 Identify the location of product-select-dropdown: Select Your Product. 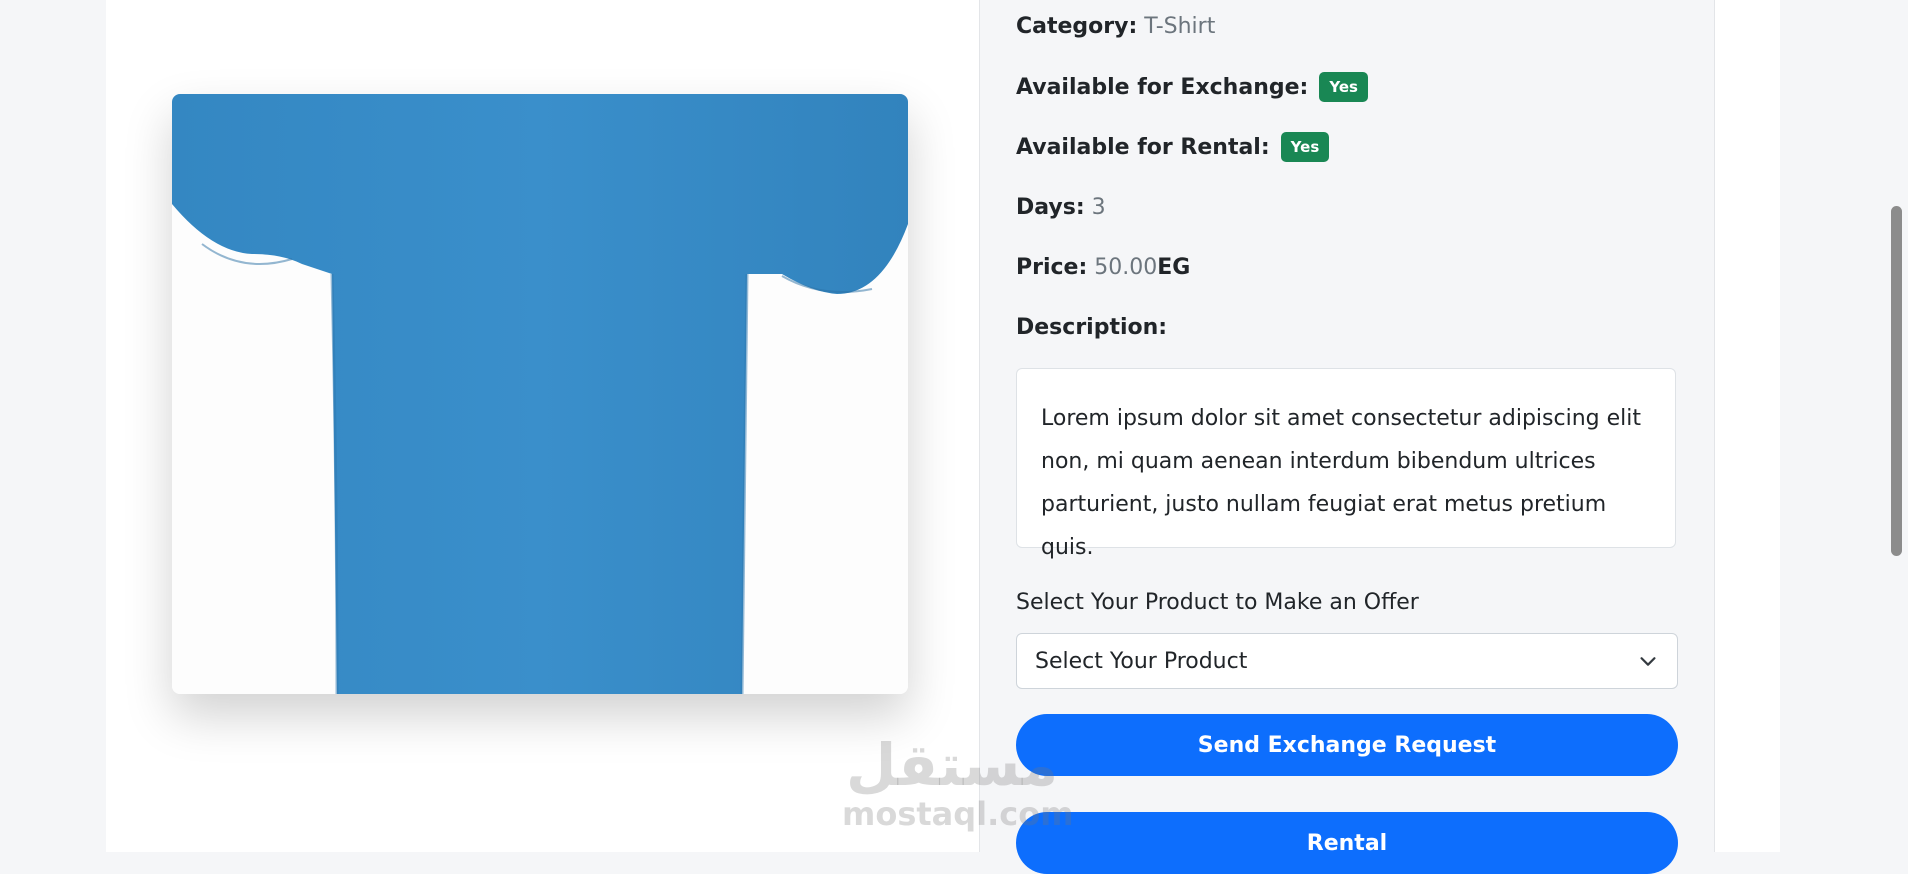
(1347, 661).